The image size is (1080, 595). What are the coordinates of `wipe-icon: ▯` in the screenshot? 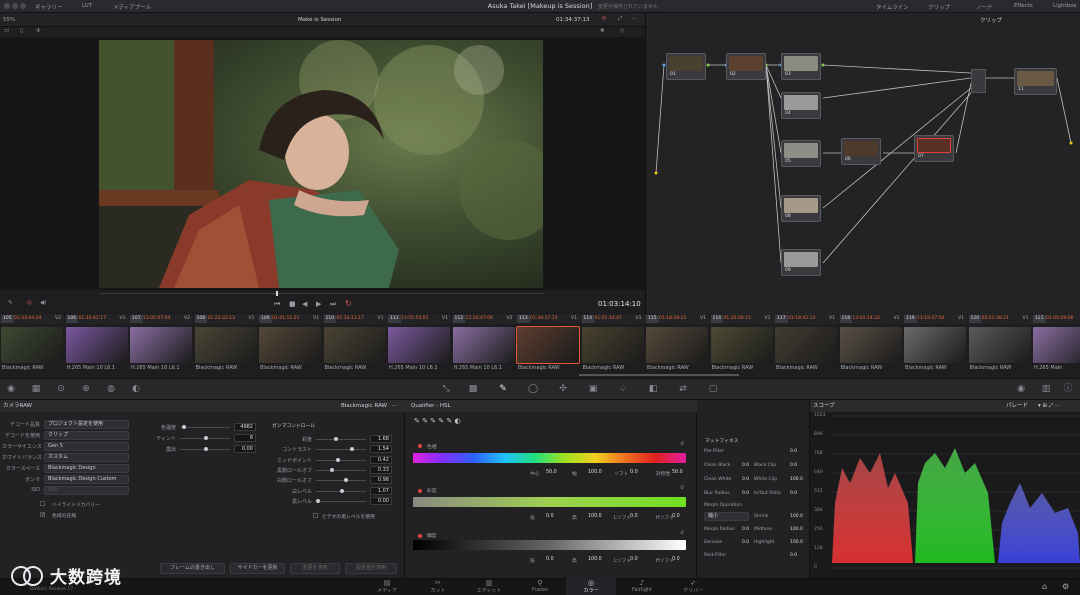 It's located at (21, 31).